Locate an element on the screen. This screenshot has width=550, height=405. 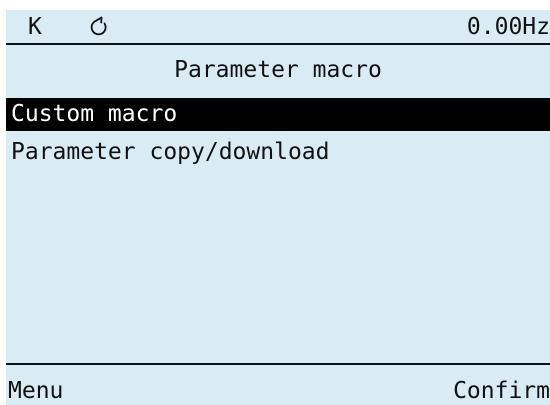
rotate-clockwise-icon is located at coordinates (98, 26).